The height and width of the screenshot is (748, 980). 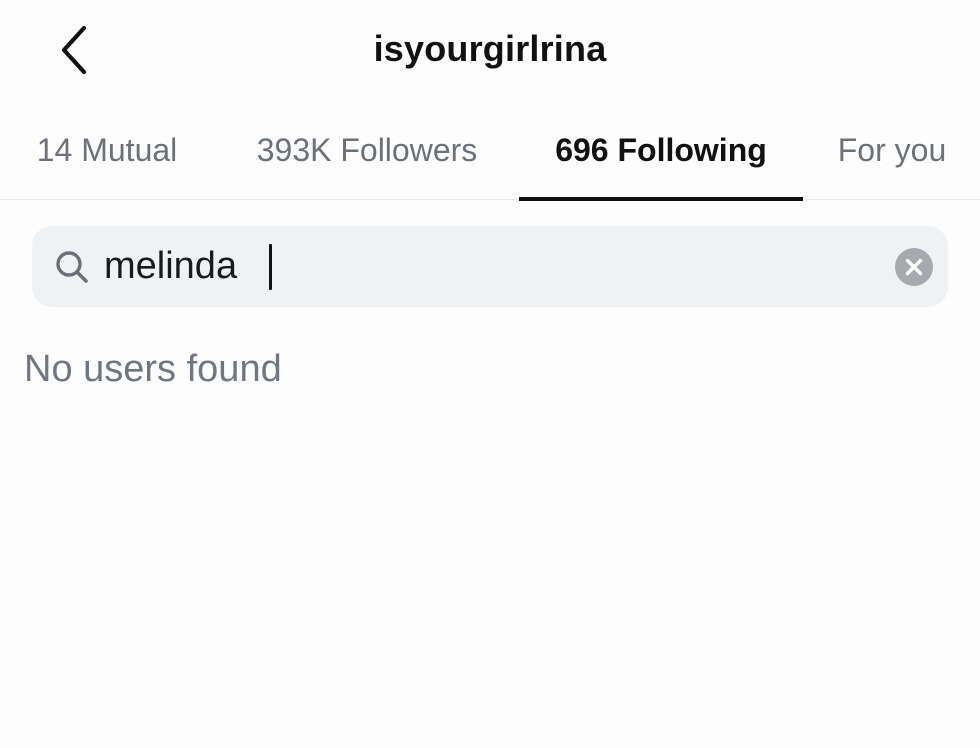 I want to click on tab-label: For you, so click(x=892, y=149).